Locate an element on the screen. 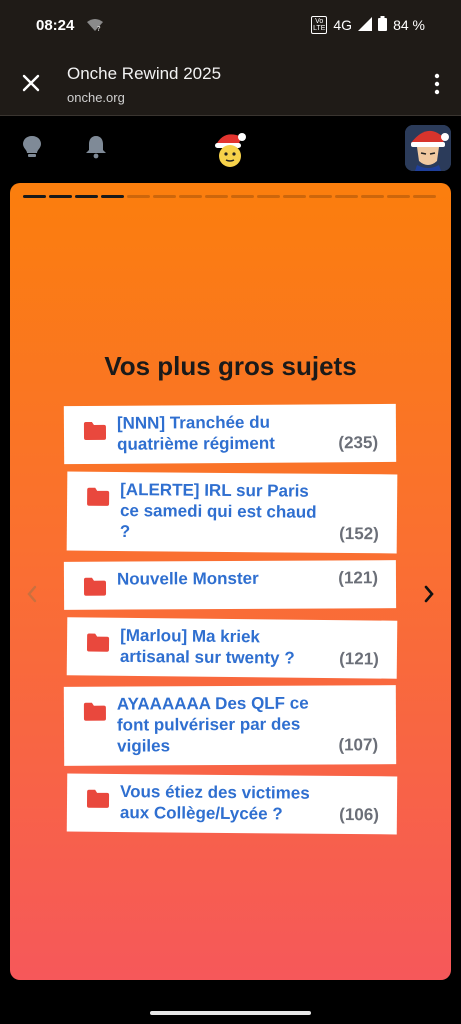 The width and height of the screenshot is (461, 1024). topic-count: (235) is located at coordinates (358, 442).